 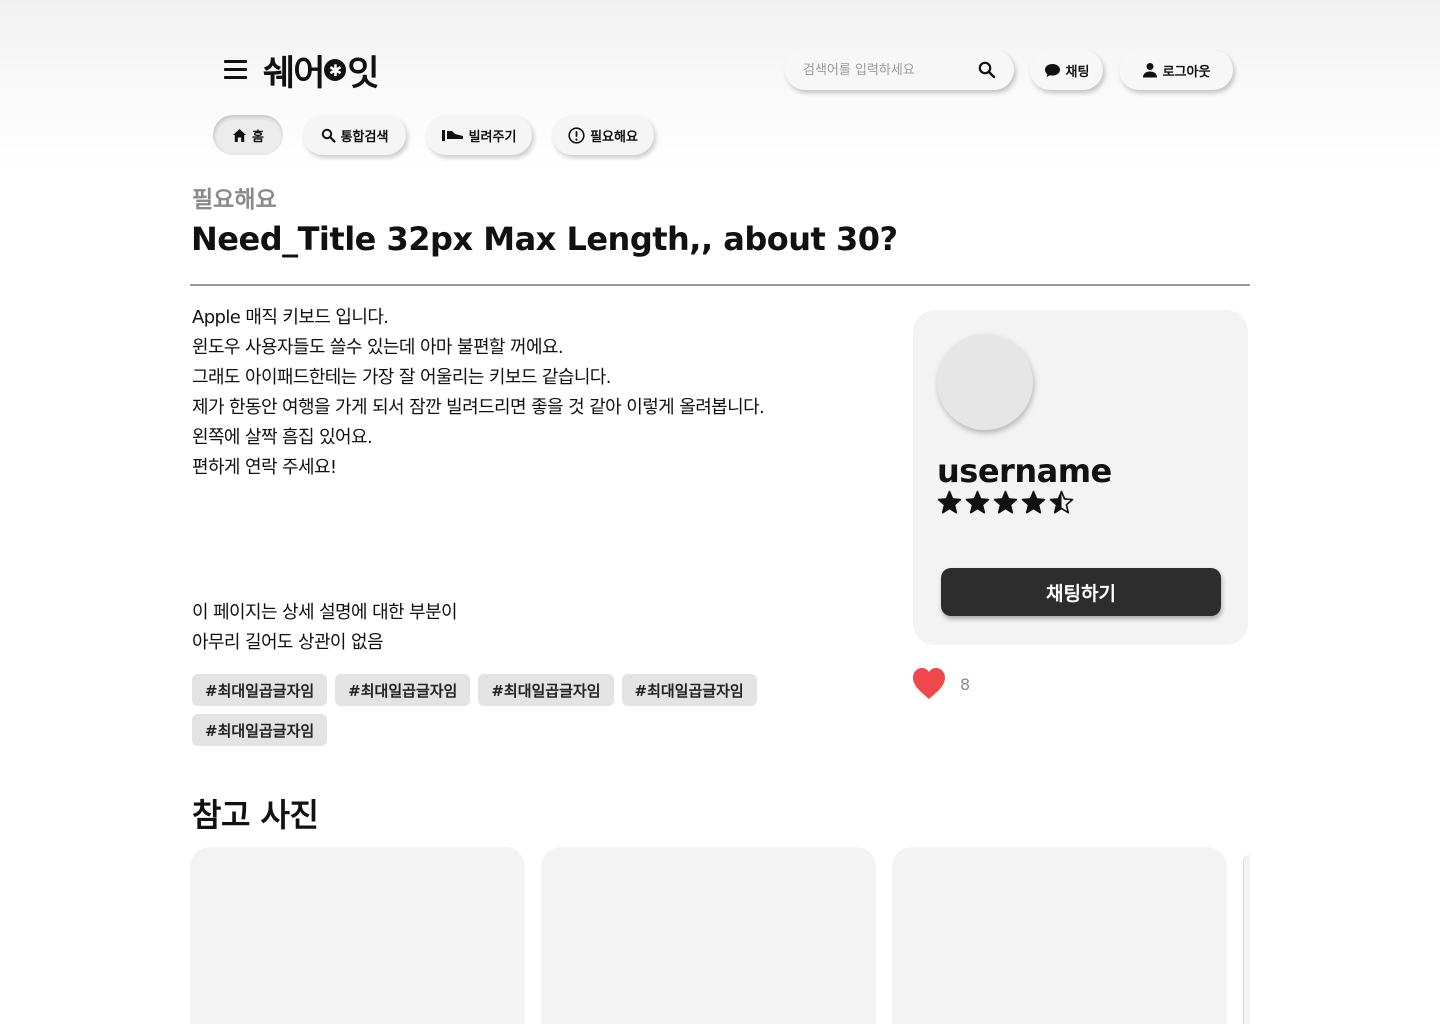 What do you see at coordinates (1186, 72) in the screenshot?
I see `logout-button-label: 로그아웃` at bounding box center [1186, 72].